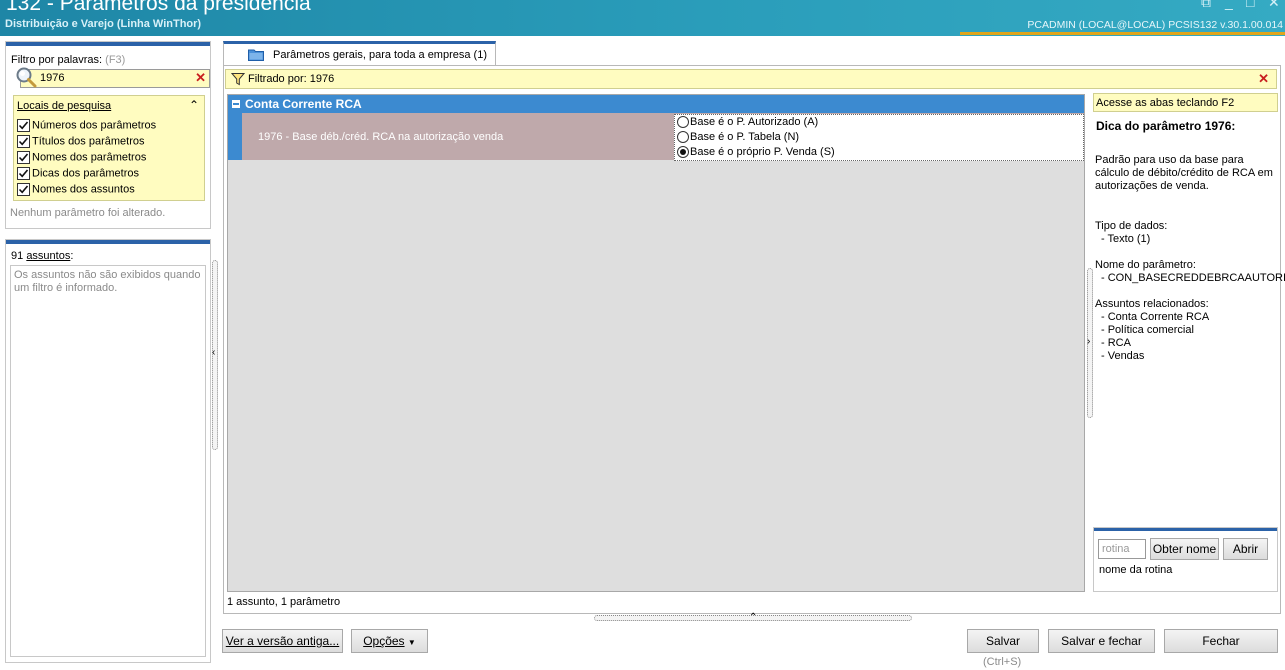 The height and width of the screenshot is (670, 1285). I want to click on option-label: Base é o próprio P. Venda (S), so click(762, 152).